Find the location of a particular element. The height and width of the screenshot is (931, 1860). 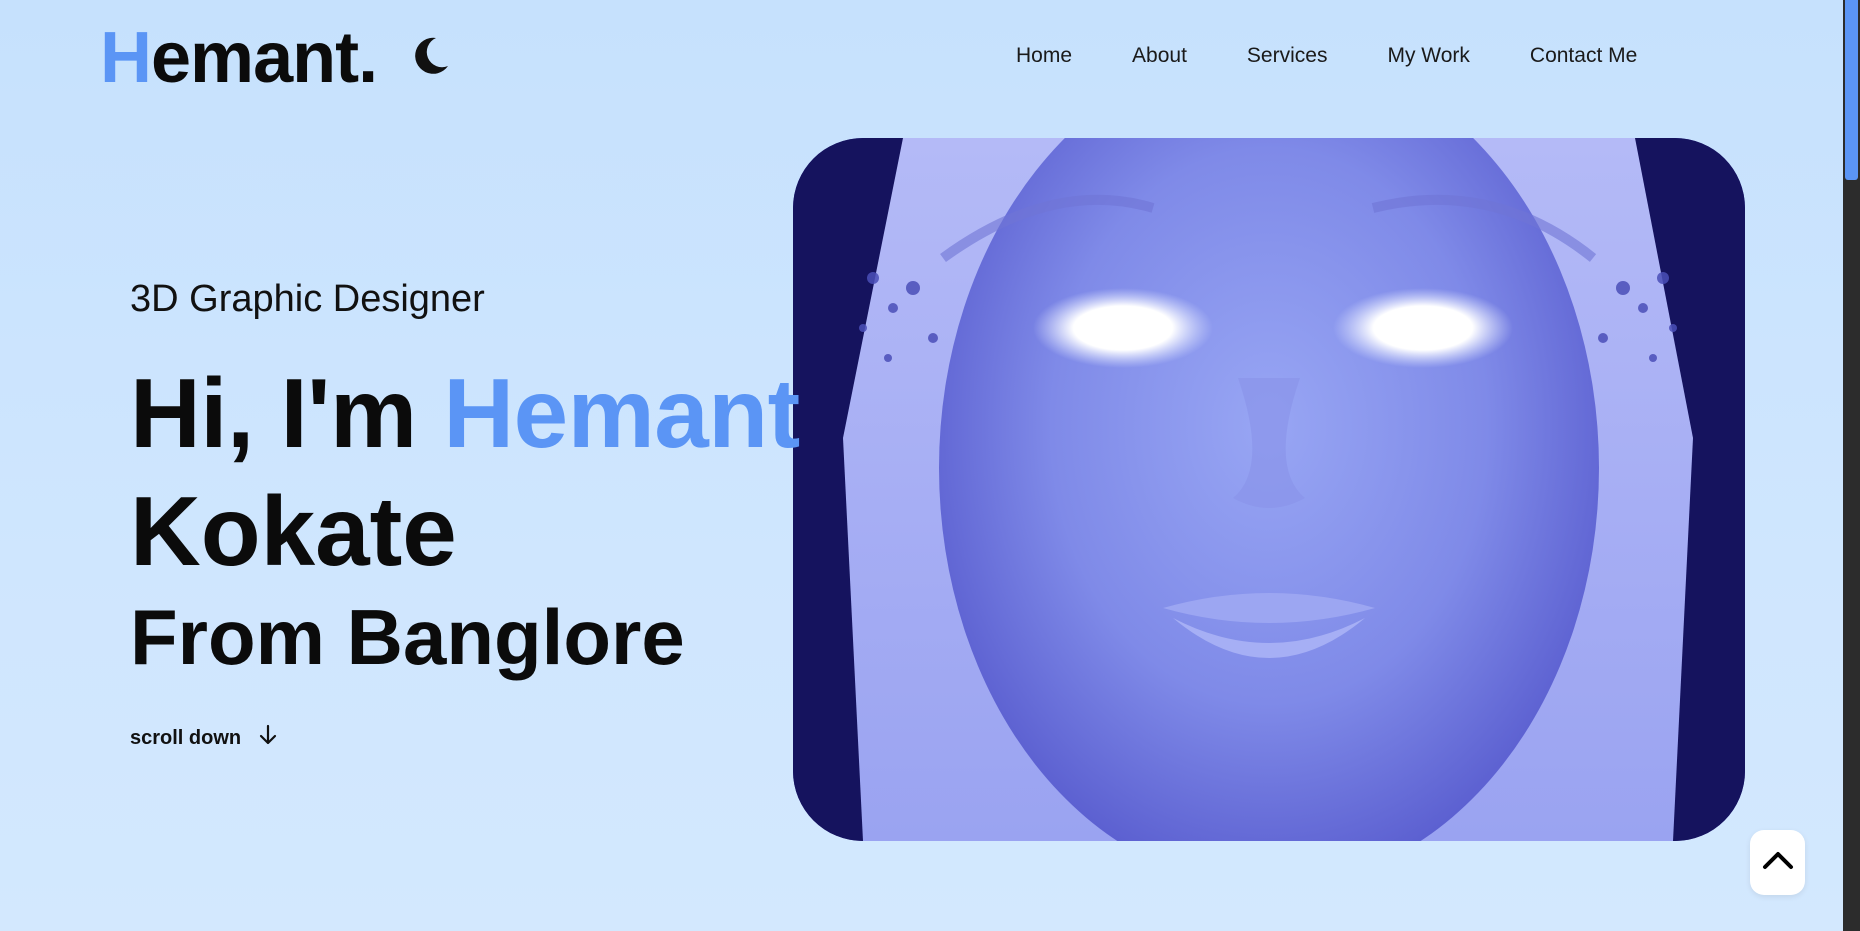

main-nav: Home About Services My Work Contact Me is located at coordinates (1326, 56).